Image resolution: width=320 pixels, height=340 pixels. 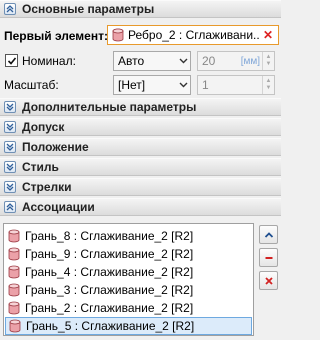 I want to click on nominal-value: 20, so click(x=209, y=61).